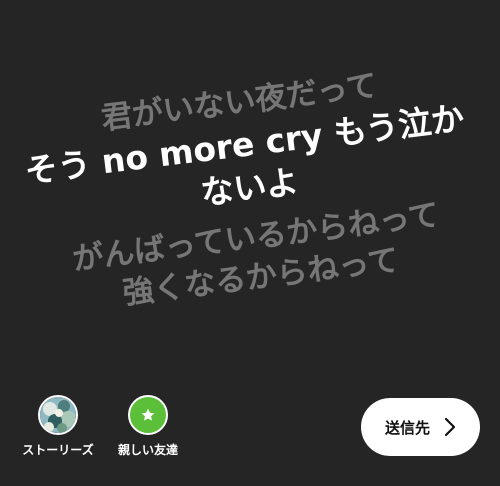 Image resolution: width=500 pixels, height=486 pixels. I want to click on stories-label: ストーリーズ, so click(58, 450).